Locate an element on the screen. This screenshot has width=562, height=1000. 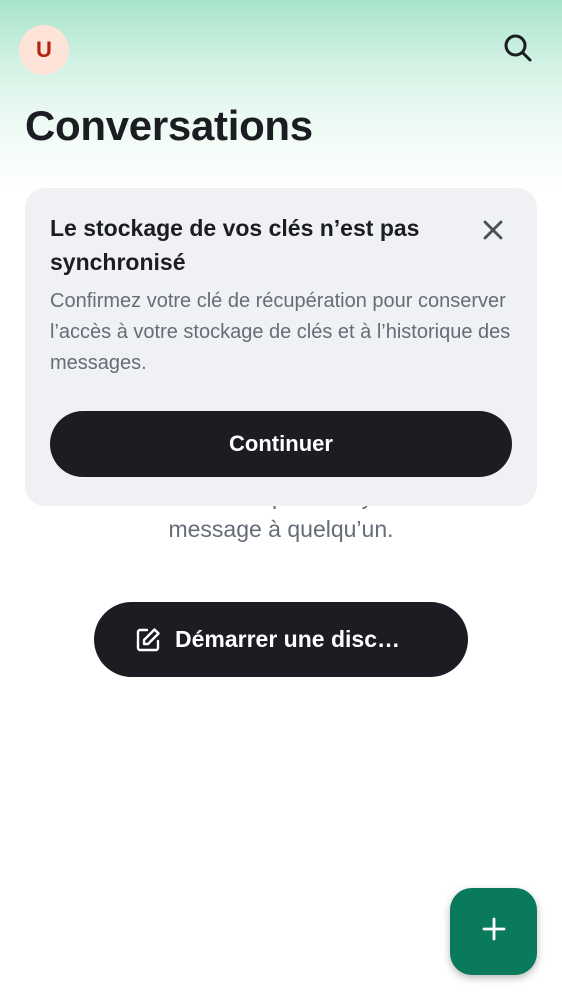
search-icon is located at coordinates (518, 50).